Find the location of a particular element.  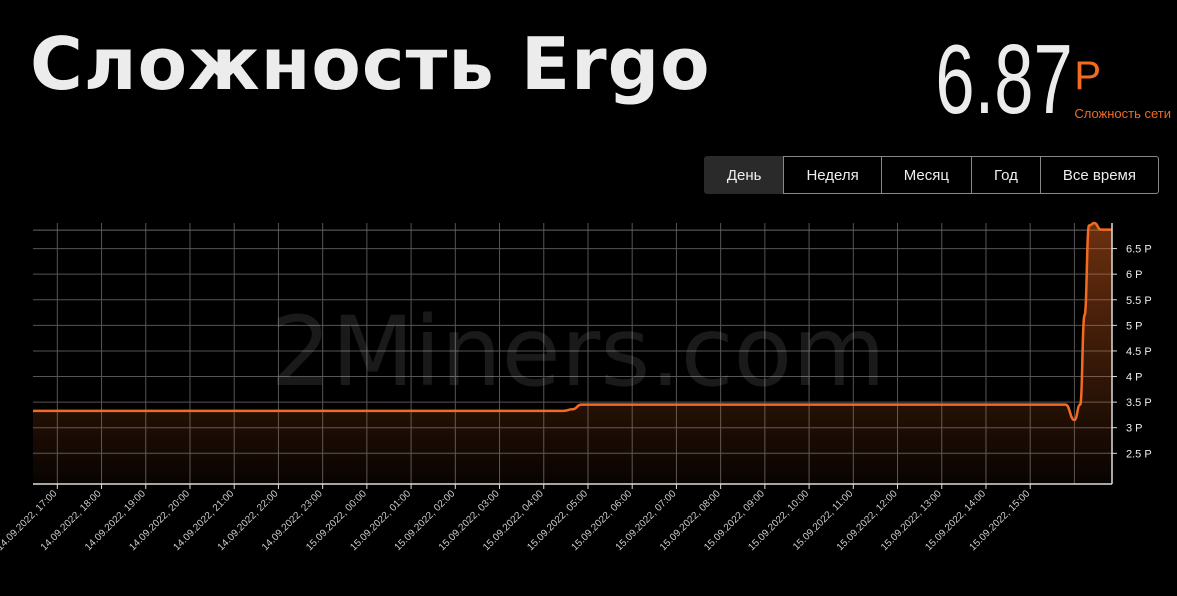

y-tick-label: 2.5 P is located at coordinates (1139, 454).